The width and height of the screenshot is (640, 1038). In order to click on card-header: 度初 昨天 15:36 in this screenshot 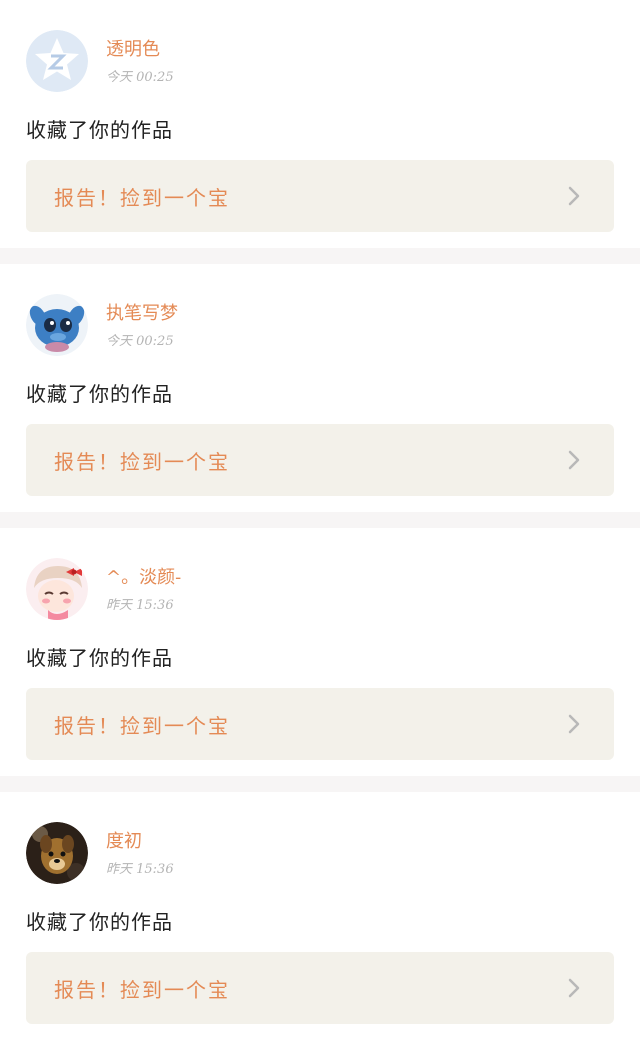, I will do `click(100, 853)`.